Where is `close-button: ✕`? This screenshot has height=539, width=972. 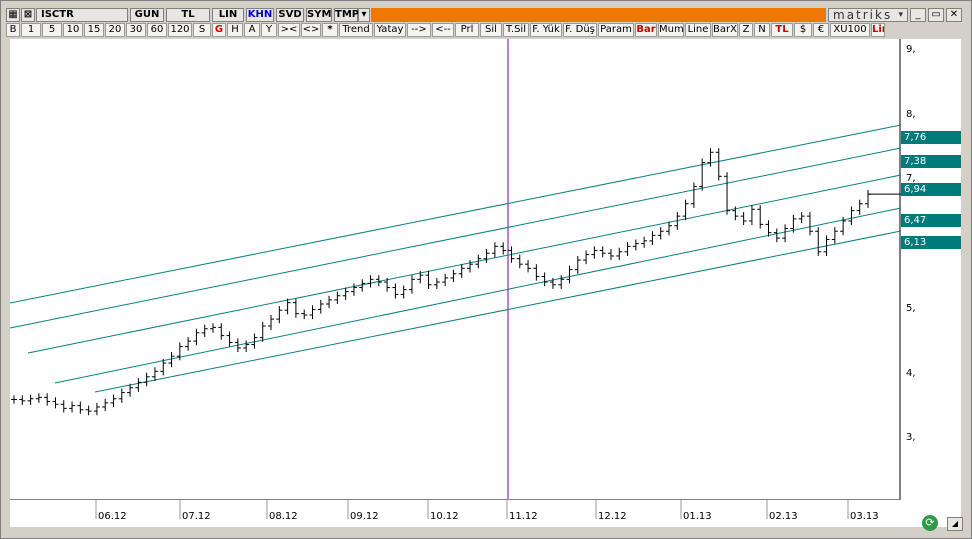 close-button: ✕ is located at coordinates (954, 15).